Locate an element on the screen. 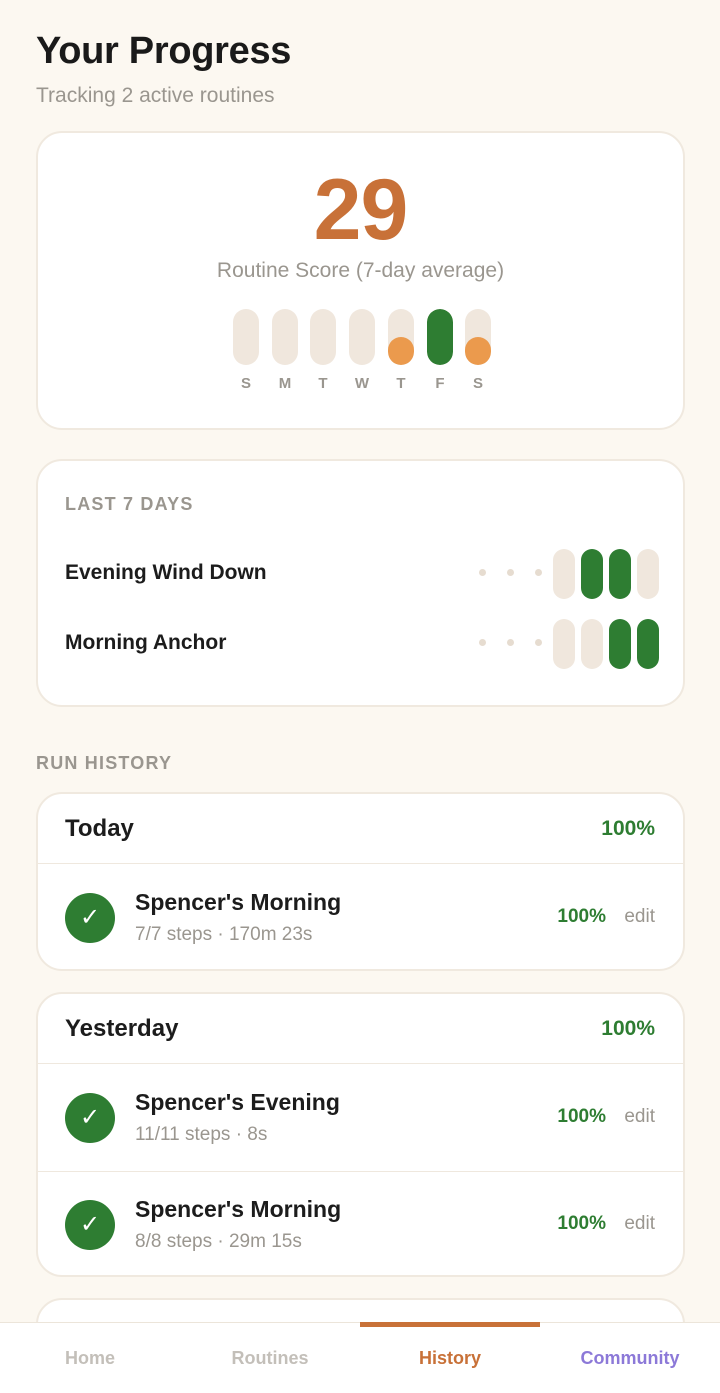 The width and height of the screenshot is (720, 1393). bottom-nav: Home Routines History Community is located at coordinates (360, 1357).